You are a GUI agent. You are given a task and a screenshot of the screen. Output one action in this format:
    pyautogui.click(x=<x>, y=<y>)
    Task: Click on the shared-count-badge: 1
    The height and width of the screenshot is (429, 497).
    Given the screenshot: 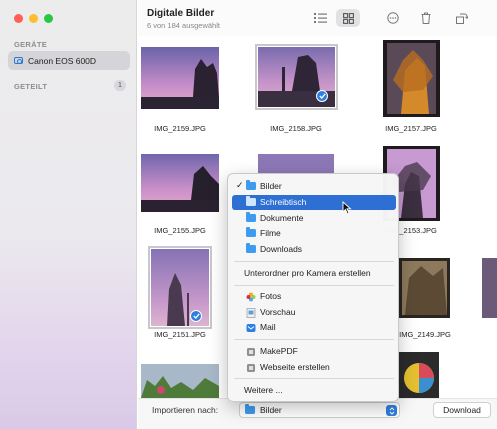 What is the action you would take?
    pyautogui.click(x=120, y=85)
    